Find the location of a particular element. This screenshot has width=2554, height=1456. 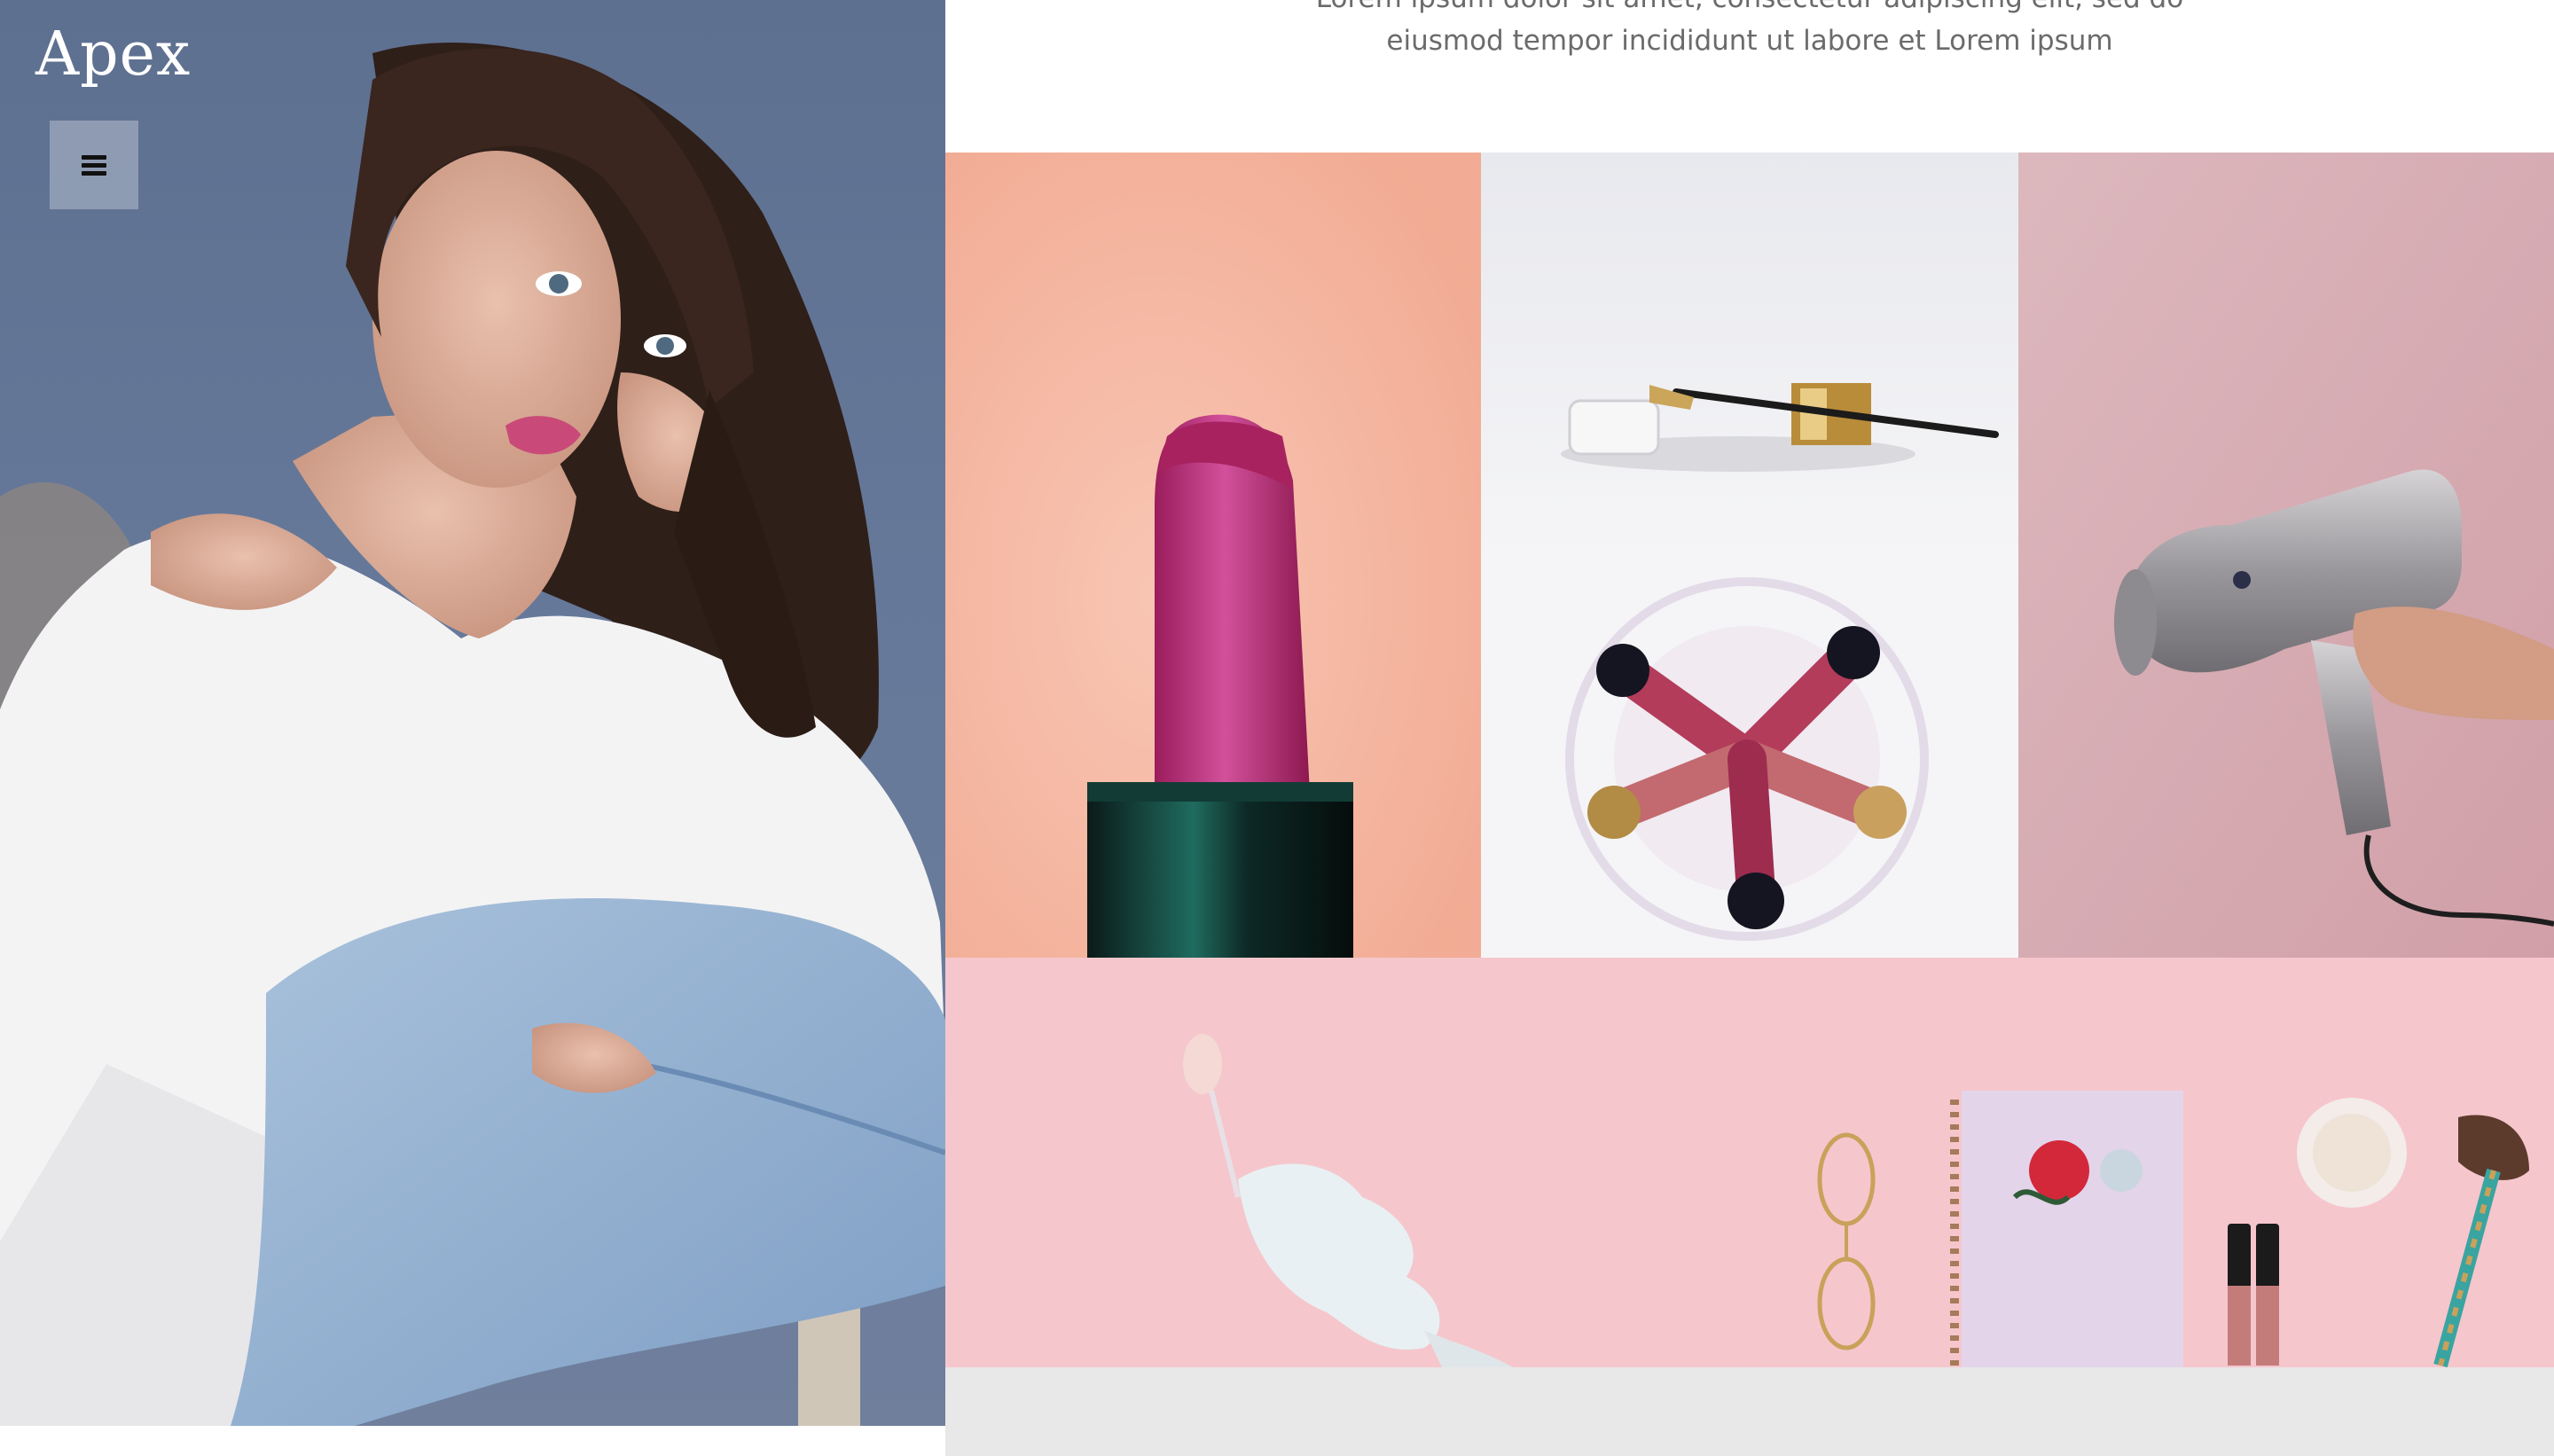

hamburger-menu-icon is located at coordinates (94, 165).